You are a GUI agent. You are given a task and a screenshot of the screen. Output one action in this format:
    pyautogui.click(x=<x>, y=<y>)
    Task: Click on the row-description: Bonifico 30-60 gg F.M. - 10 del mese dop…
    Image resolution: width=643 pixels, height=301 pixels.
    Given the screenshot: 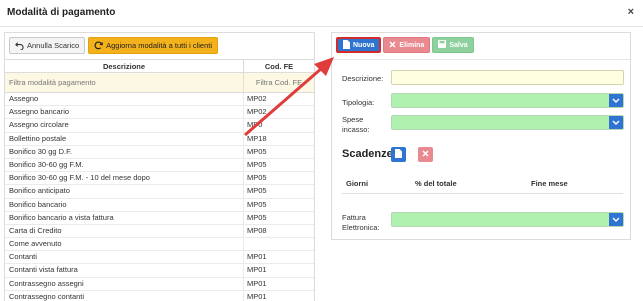 What is the action you would take?
    pyautogui.click(x=124, y=178)
    